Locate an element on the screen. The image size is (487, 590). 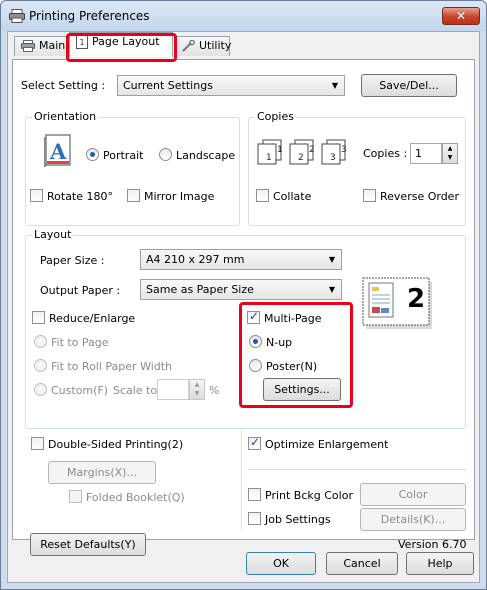
reset-defaults-button: Reset Defaults(Y) is located at coordinates (88, 544).